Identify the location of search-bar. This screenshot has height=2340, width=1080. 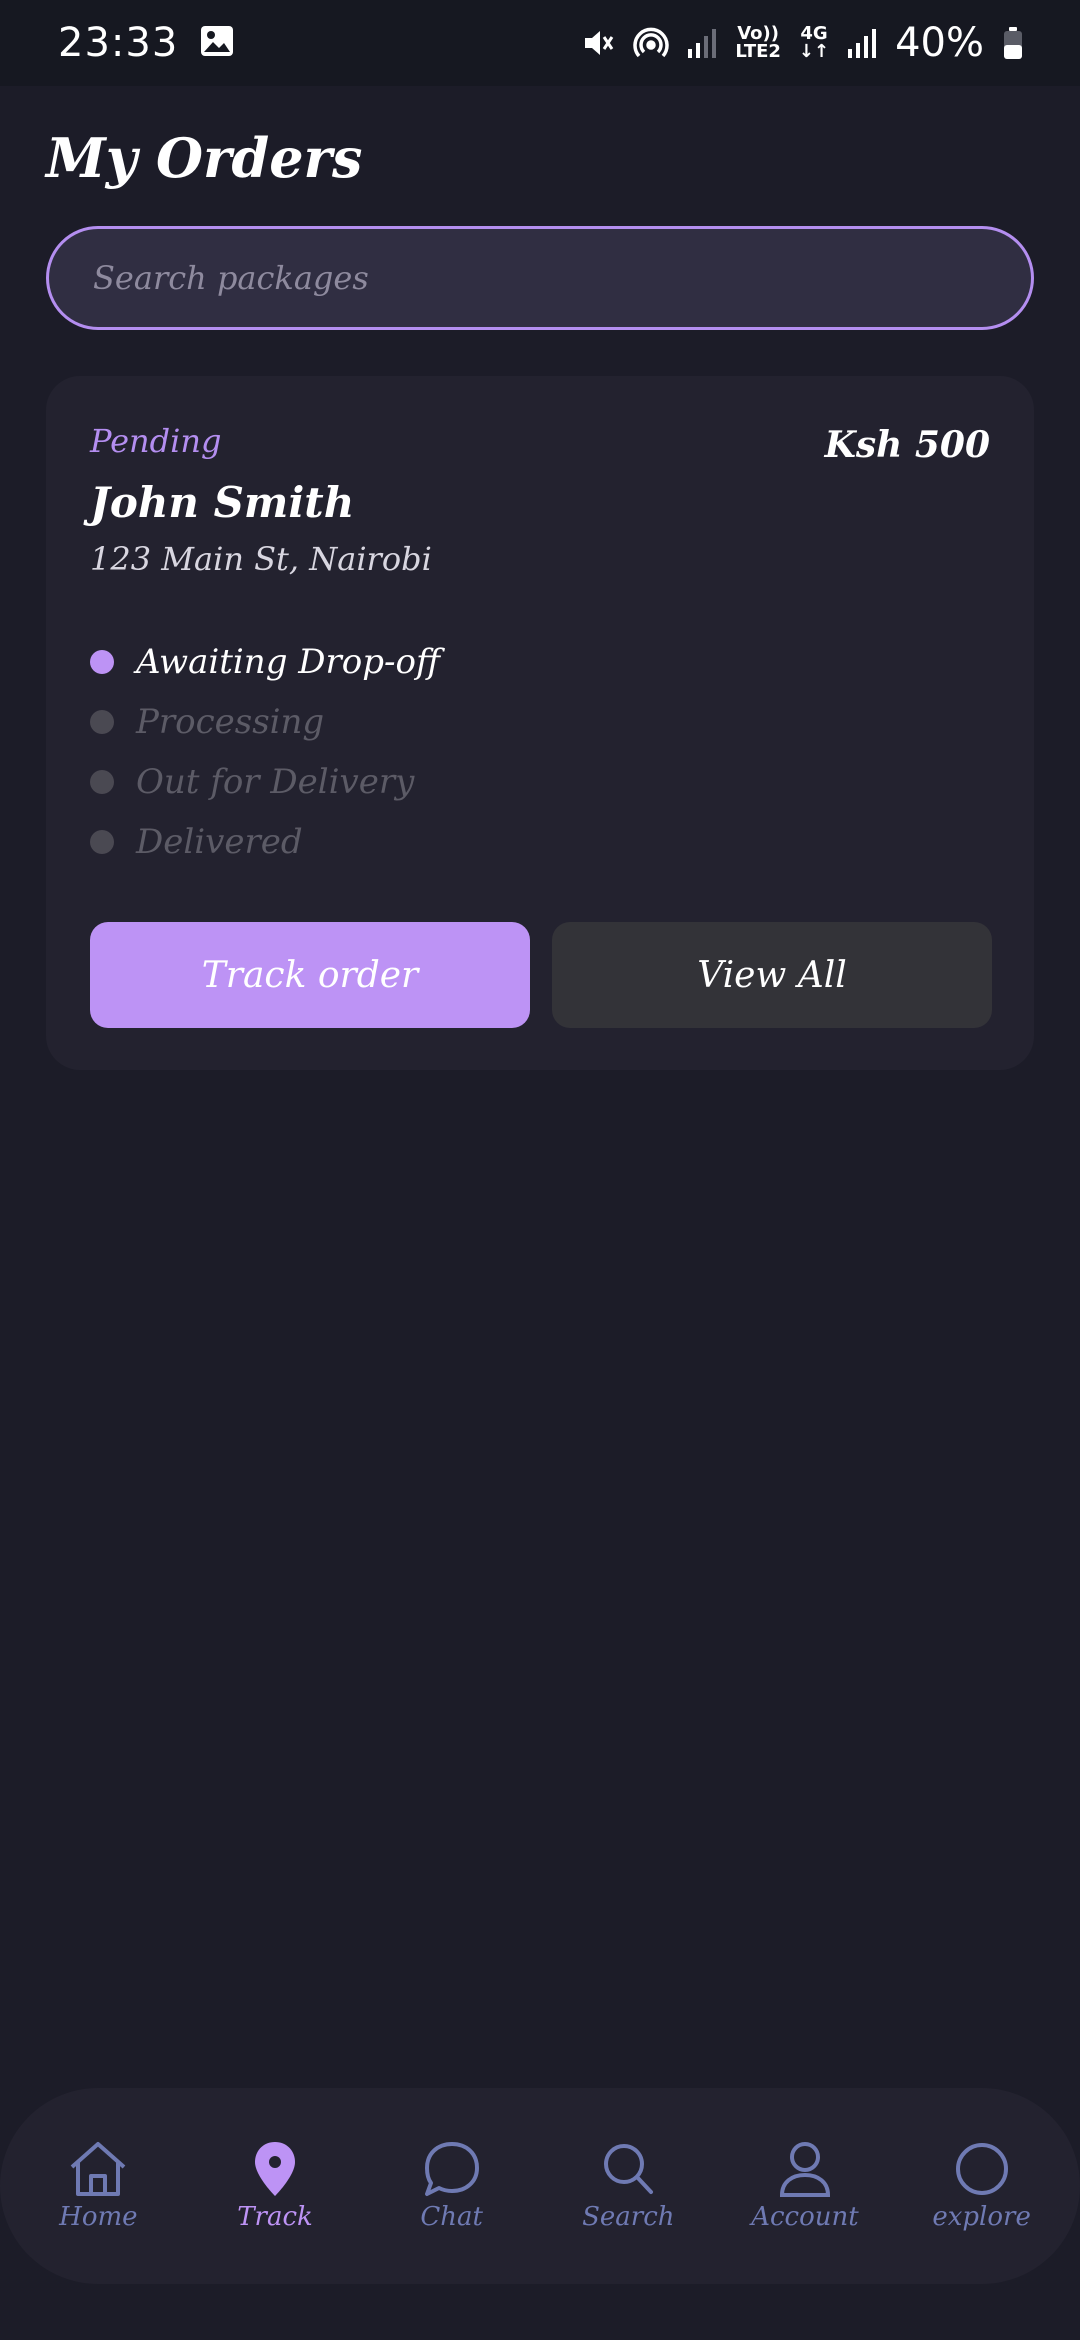
(540, 278).